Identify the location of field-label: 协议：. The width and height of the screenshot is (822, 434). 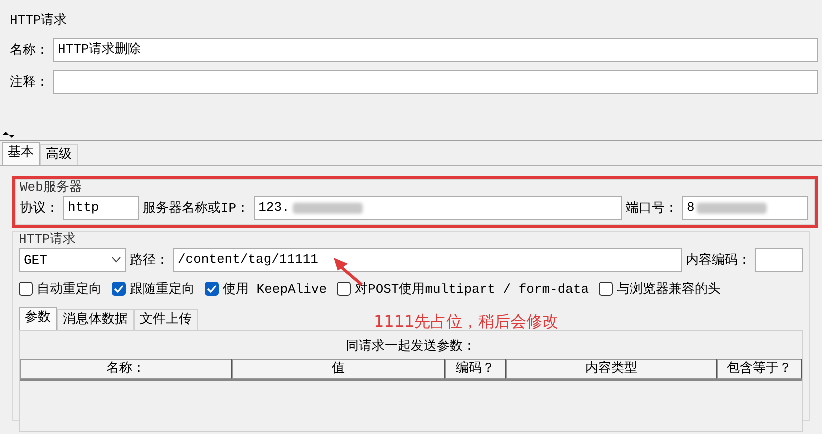
(39, 208).